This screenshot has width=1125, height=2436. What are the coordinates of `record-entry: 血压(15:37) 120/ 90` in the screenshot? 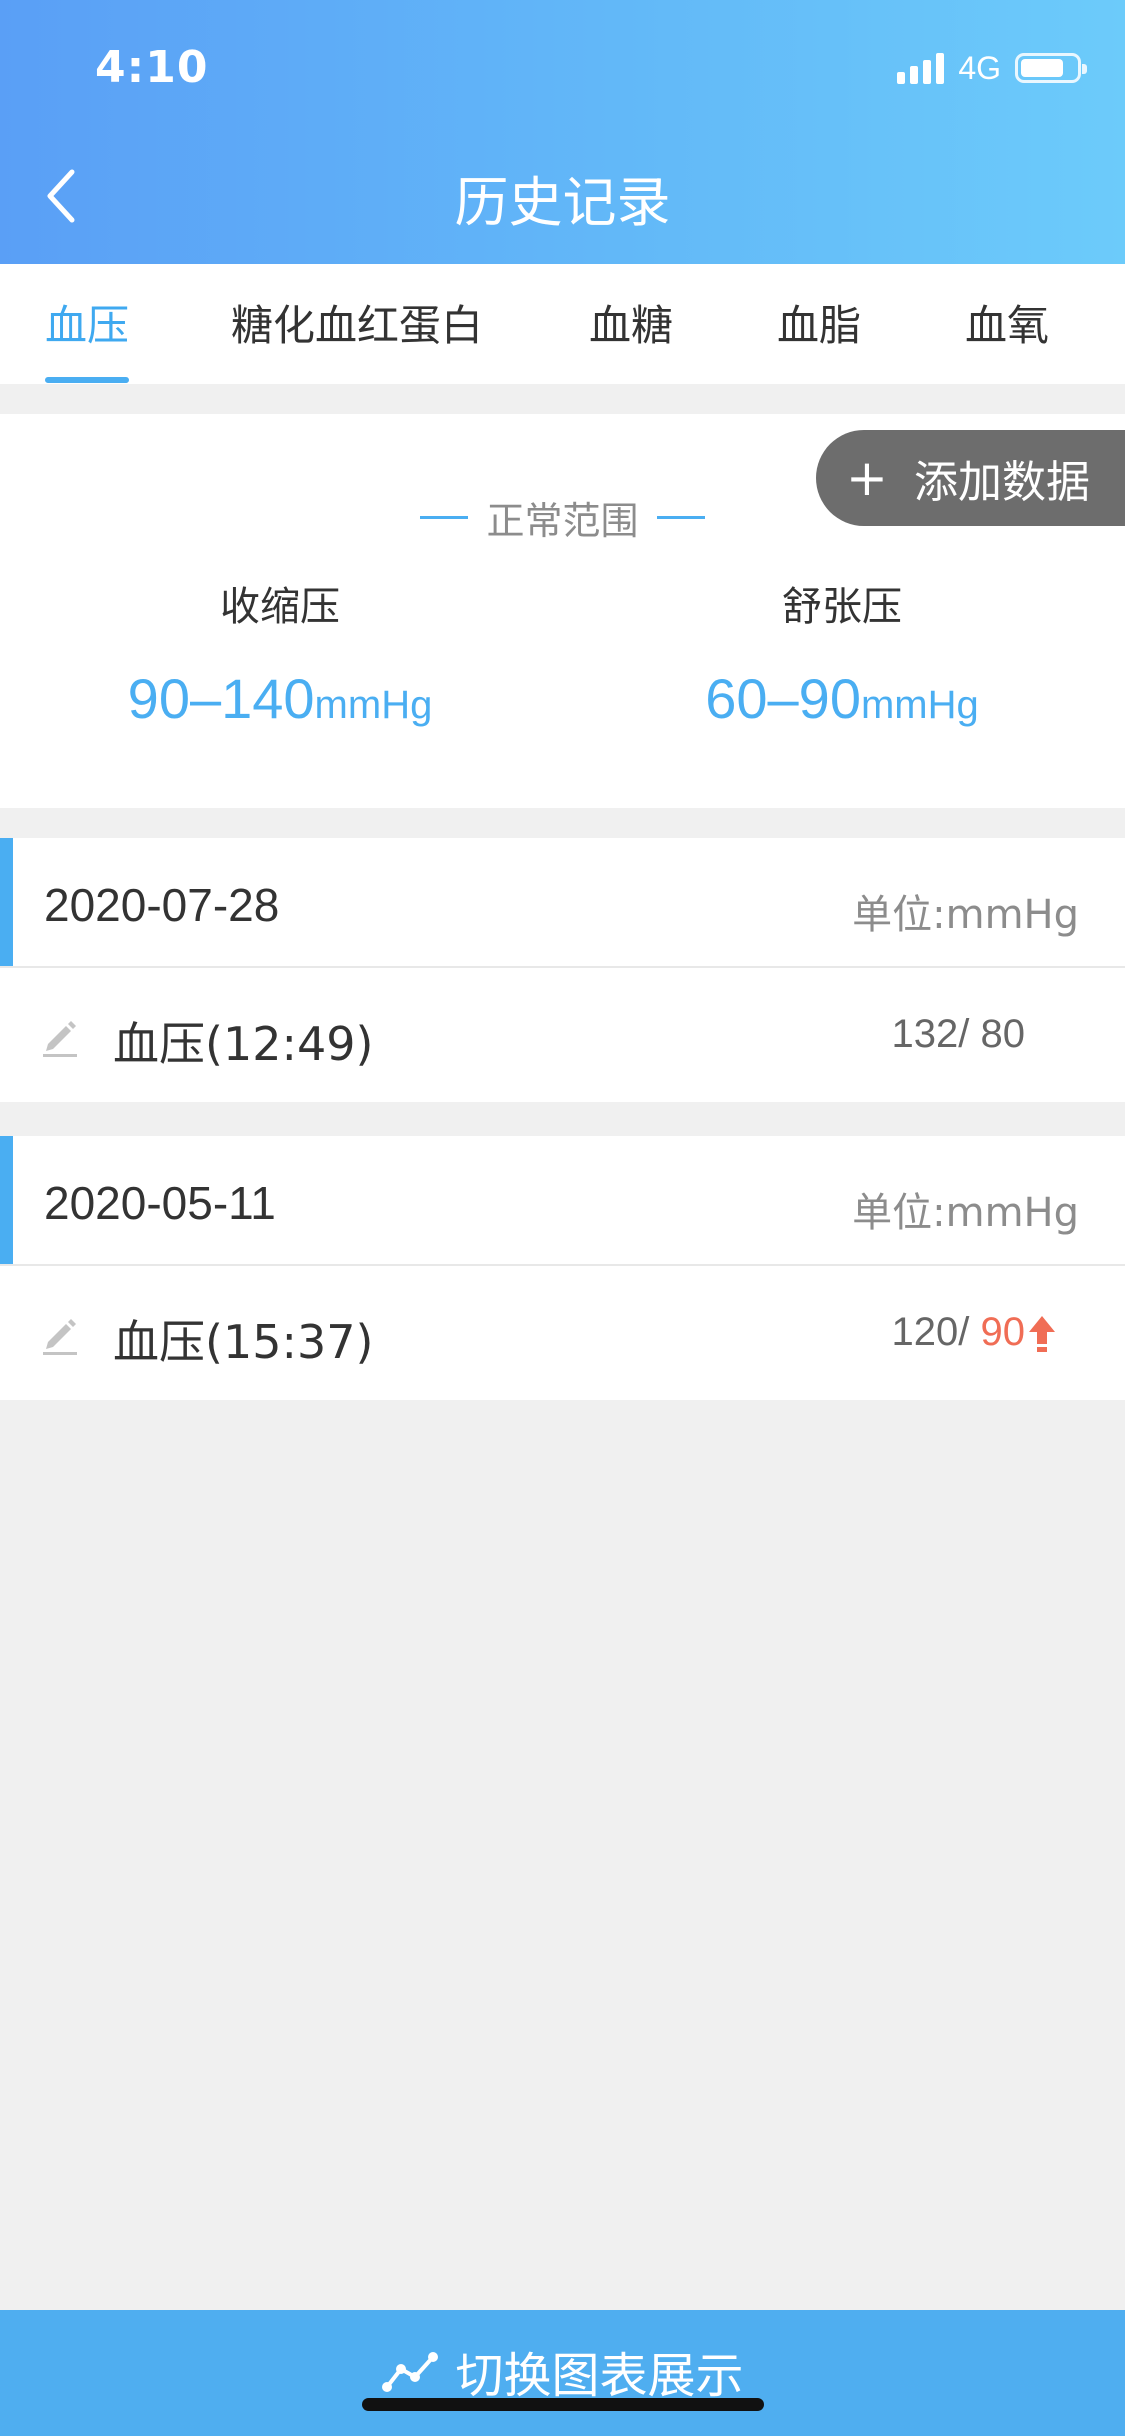 It's located at (562, 1333).